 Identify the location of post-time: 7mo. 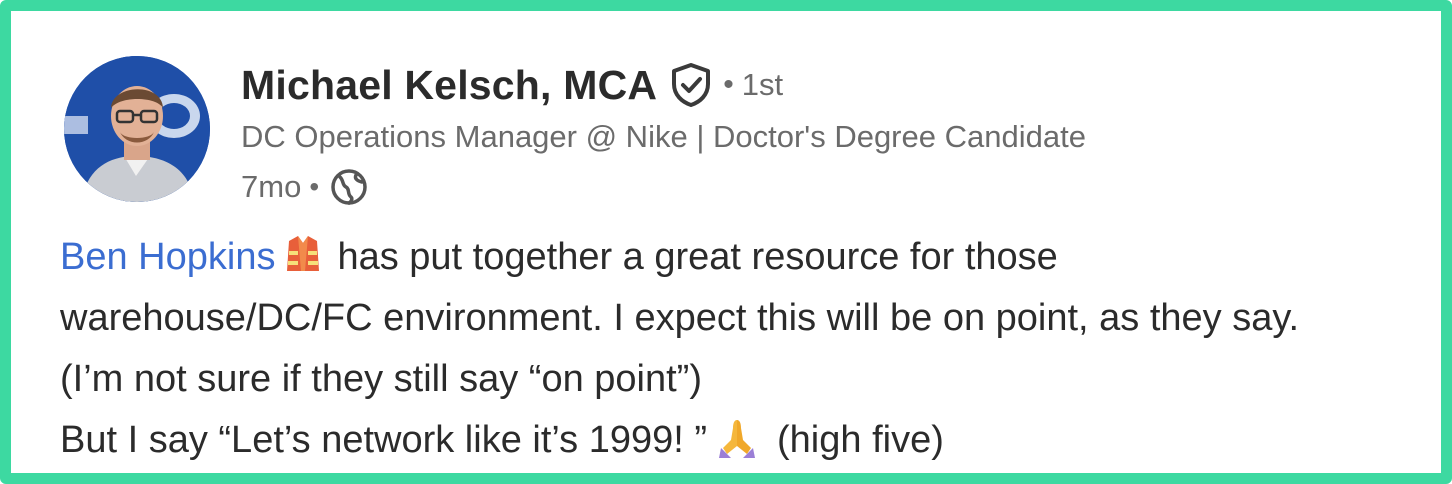
(271, 187).